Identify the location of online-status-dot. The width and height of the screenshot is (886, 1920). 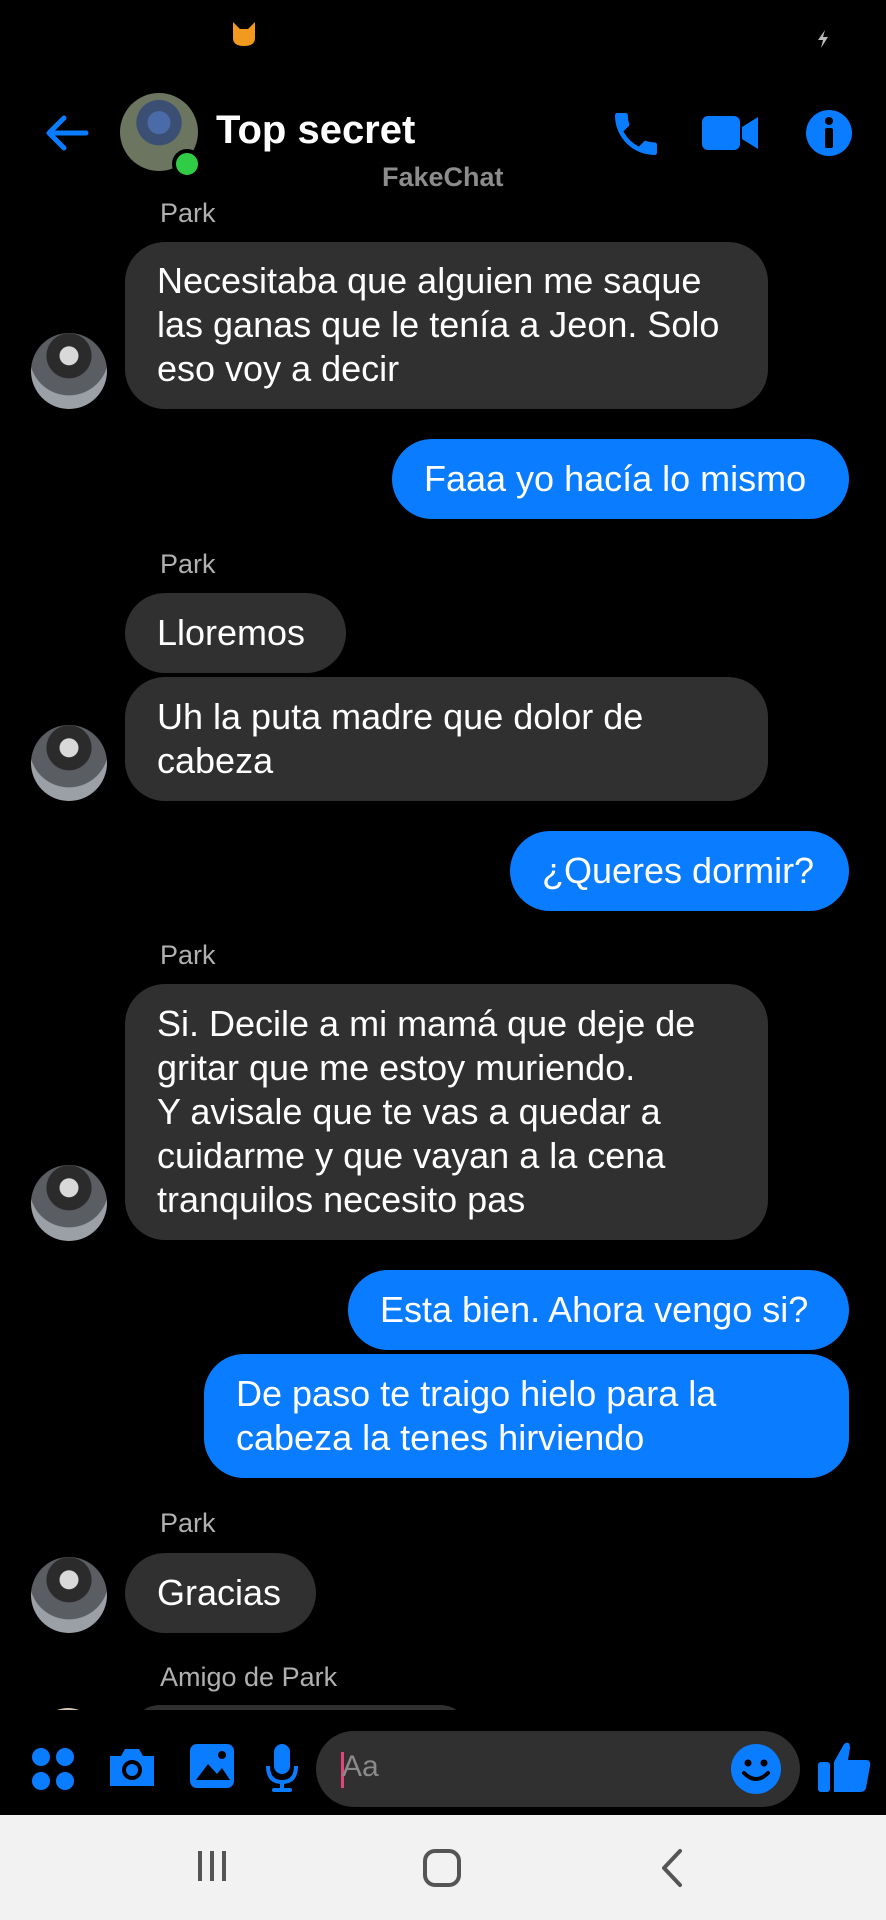
(187, 164).